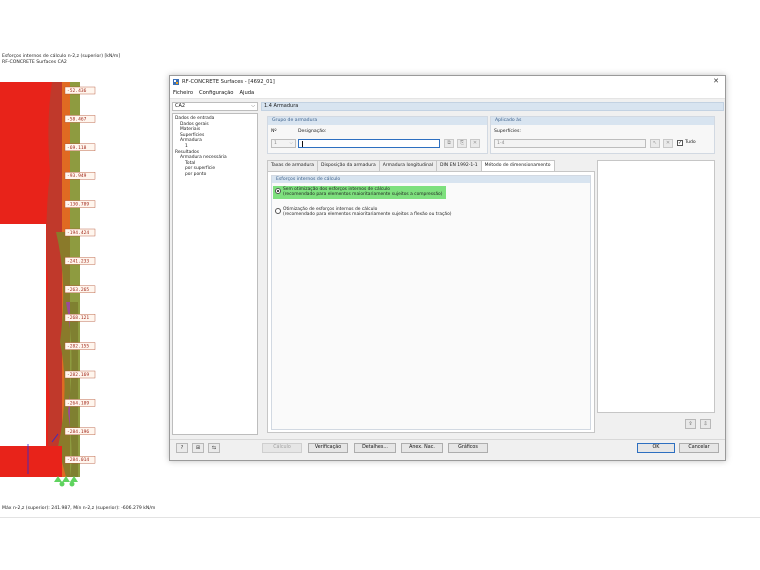  Describe the element at coordinates (459, 165) in the screenshot. I see `tab-din-en-1992: DIN EN 1992-1-1` at that location.